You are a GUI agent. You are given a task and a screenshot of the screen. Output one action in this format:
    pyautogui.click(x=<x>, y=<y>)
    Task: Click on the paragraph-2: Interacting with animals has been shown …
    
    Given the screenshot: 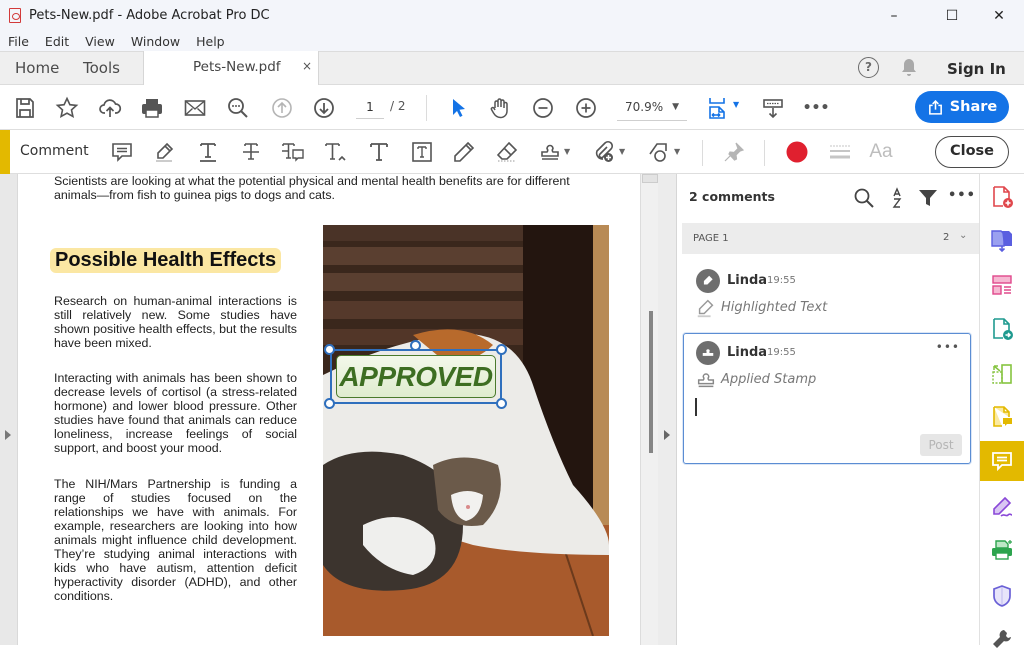 What is the action you would take?
    pyautogui.click(x=175, y=413)
    